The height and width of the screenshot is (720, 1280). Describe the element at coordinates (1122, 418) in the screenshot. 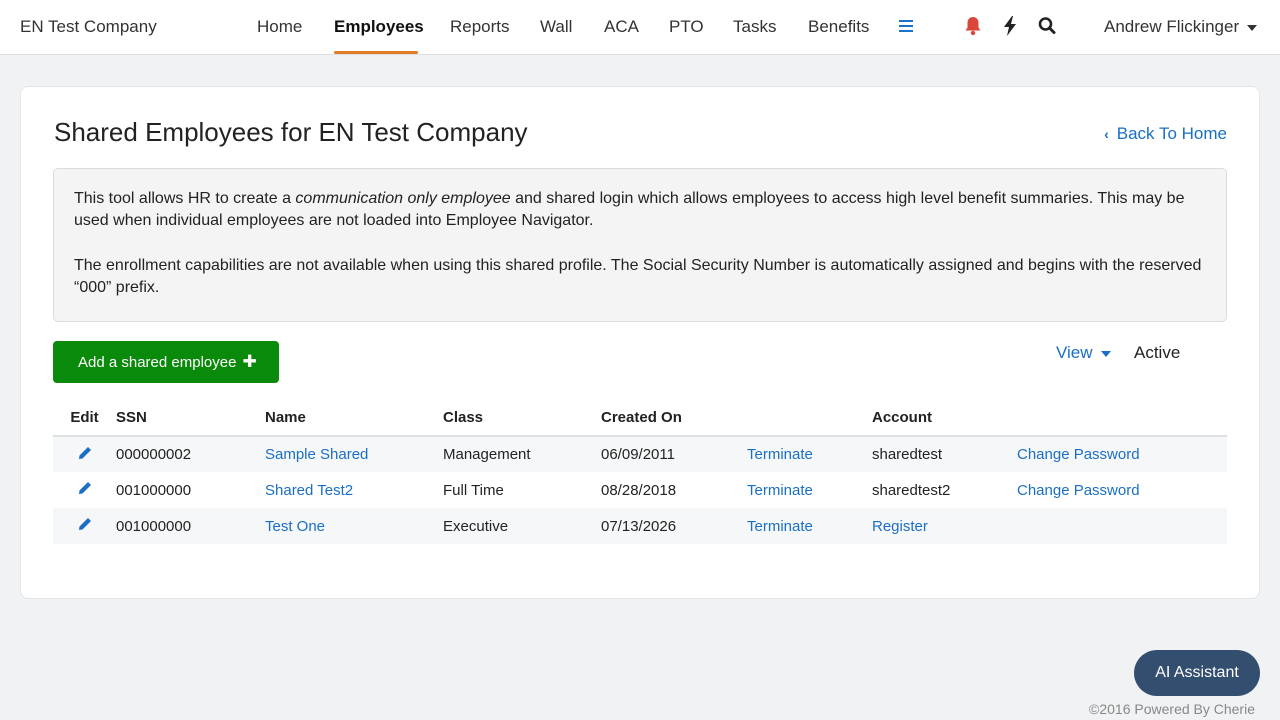

I see `col-header-password` at that location.